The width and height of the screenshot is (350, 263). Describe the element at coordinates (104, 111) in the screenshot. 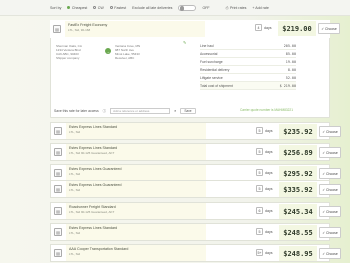

I see `info-icon: ⓘ` at that location.